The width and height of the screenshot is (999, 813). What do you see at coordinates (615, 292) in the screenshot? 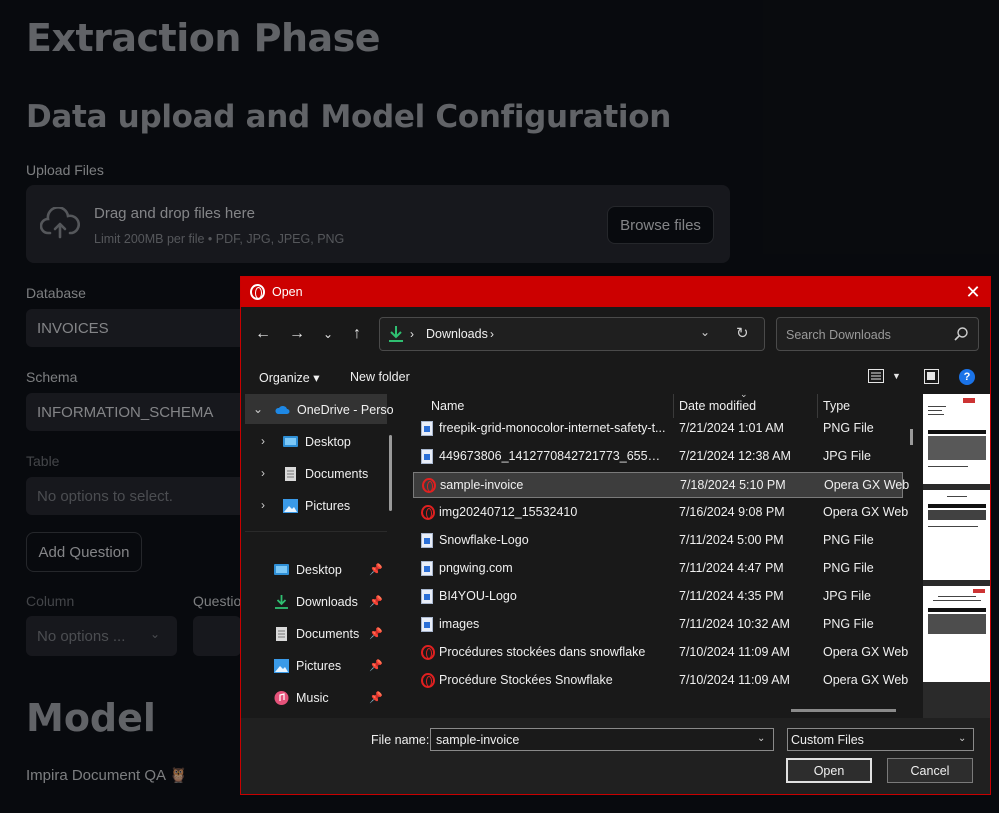
I see `dialog-titlebar: Open ✕` at bounding box center [615, 292].